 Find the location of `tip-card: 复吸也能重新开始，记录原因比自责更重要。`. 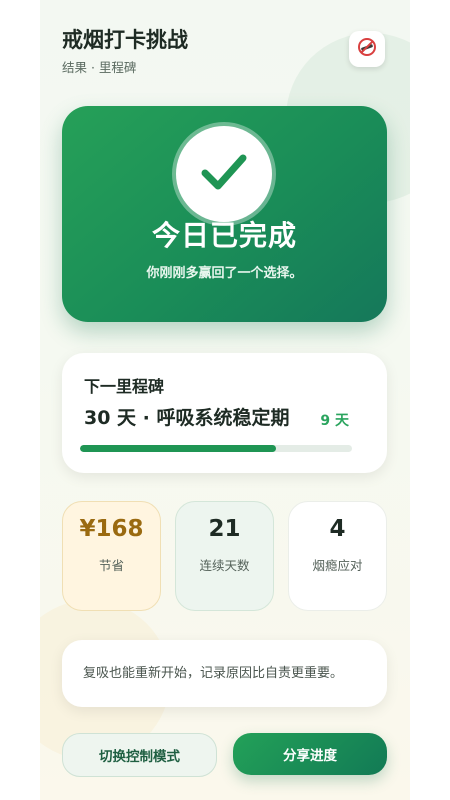

tip-card: 复吸也能重新开始，记录原因比自责更重要。 is located at coordinates (224, 673).